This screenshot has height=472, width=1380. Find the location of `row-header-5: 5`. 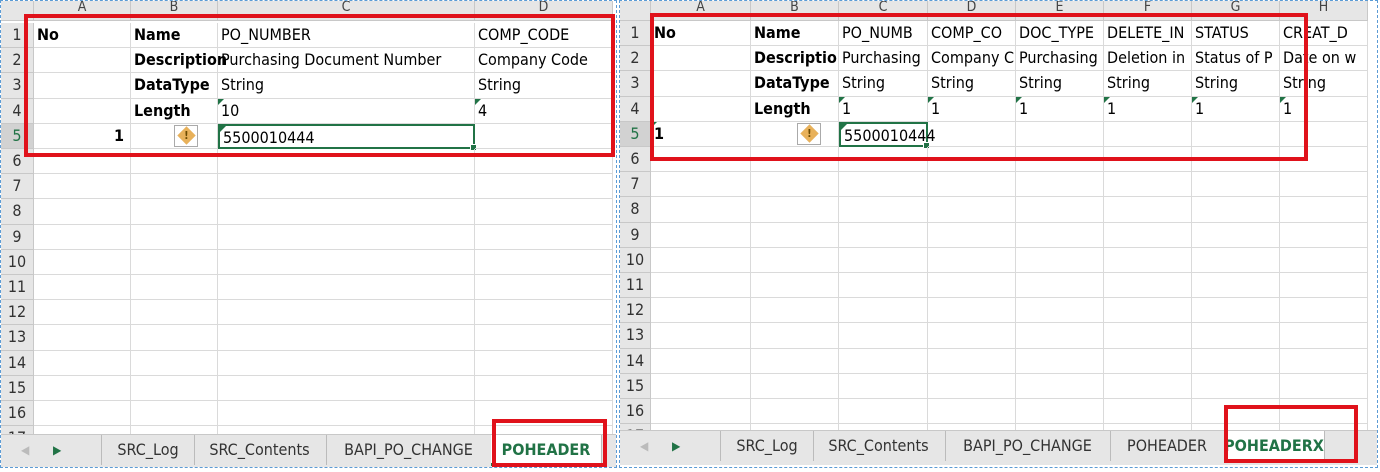

row-header-5: 5 is located at coordinates (17, 136).